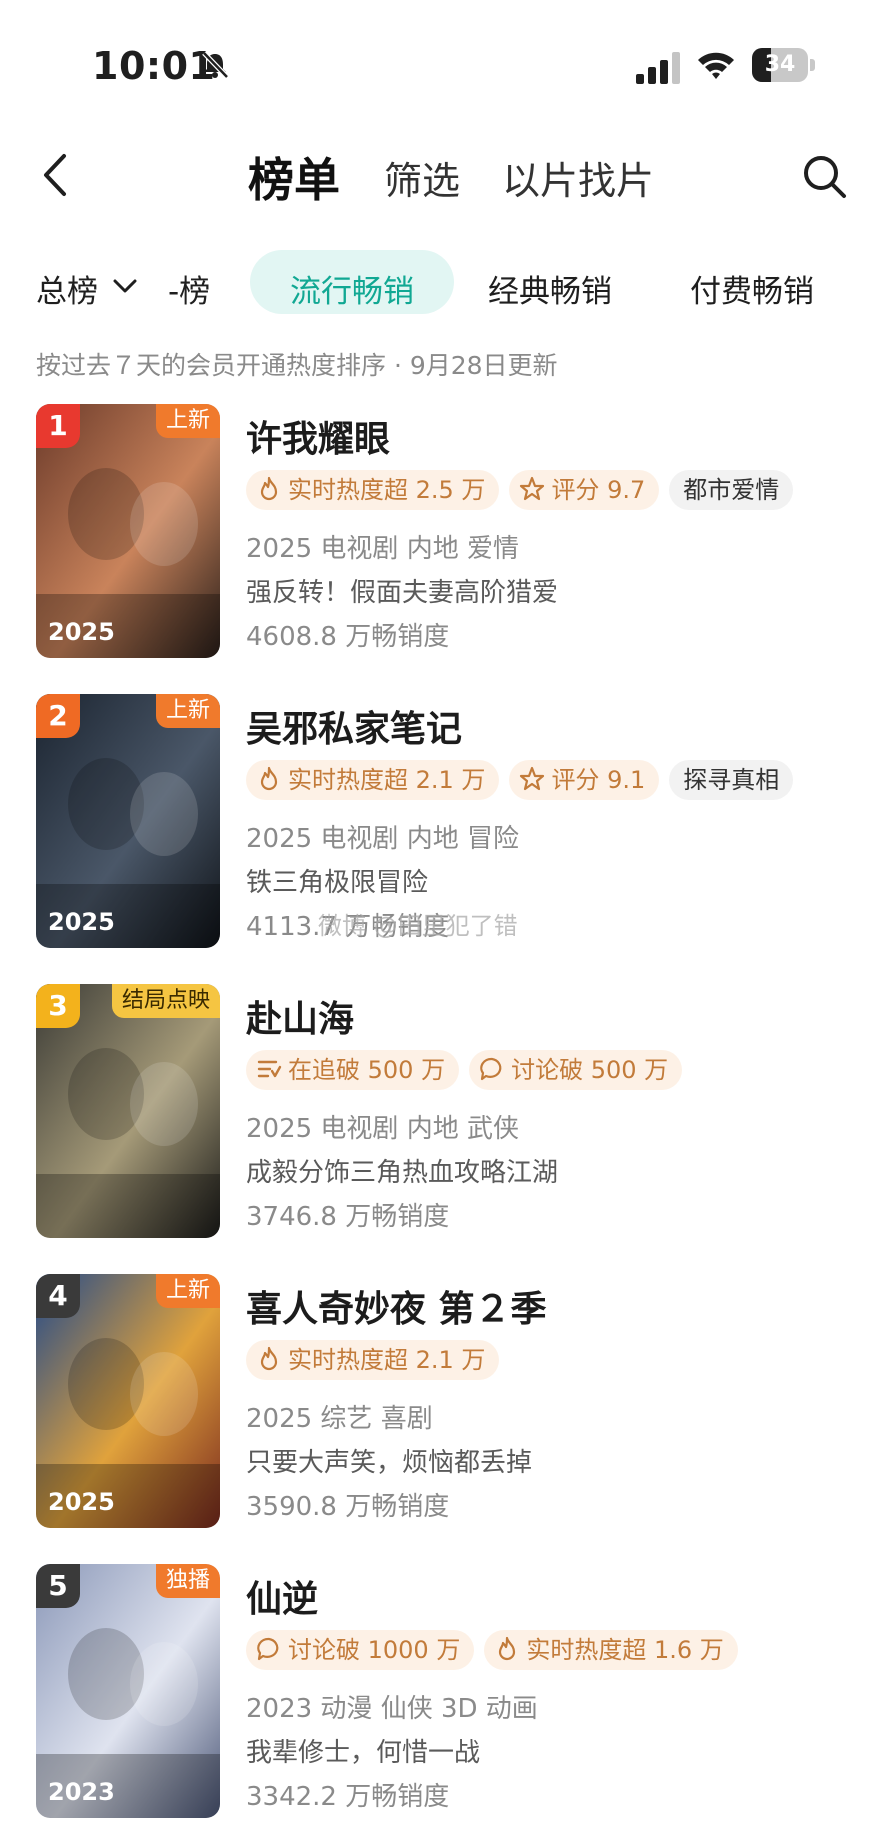 The height and width of the screenshot is (1841, 886). Describe the element at coordinates (824, 176) in the screenshot. I see `search-icon` at that location.